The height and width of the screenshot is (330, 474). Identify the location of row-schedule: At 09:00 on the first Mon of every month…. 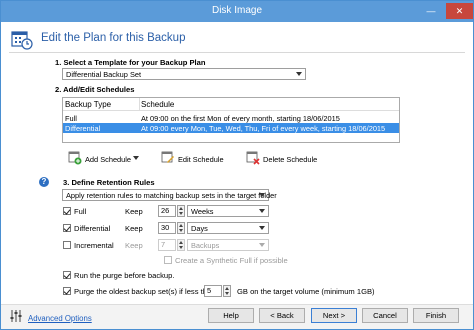
(240, 118).